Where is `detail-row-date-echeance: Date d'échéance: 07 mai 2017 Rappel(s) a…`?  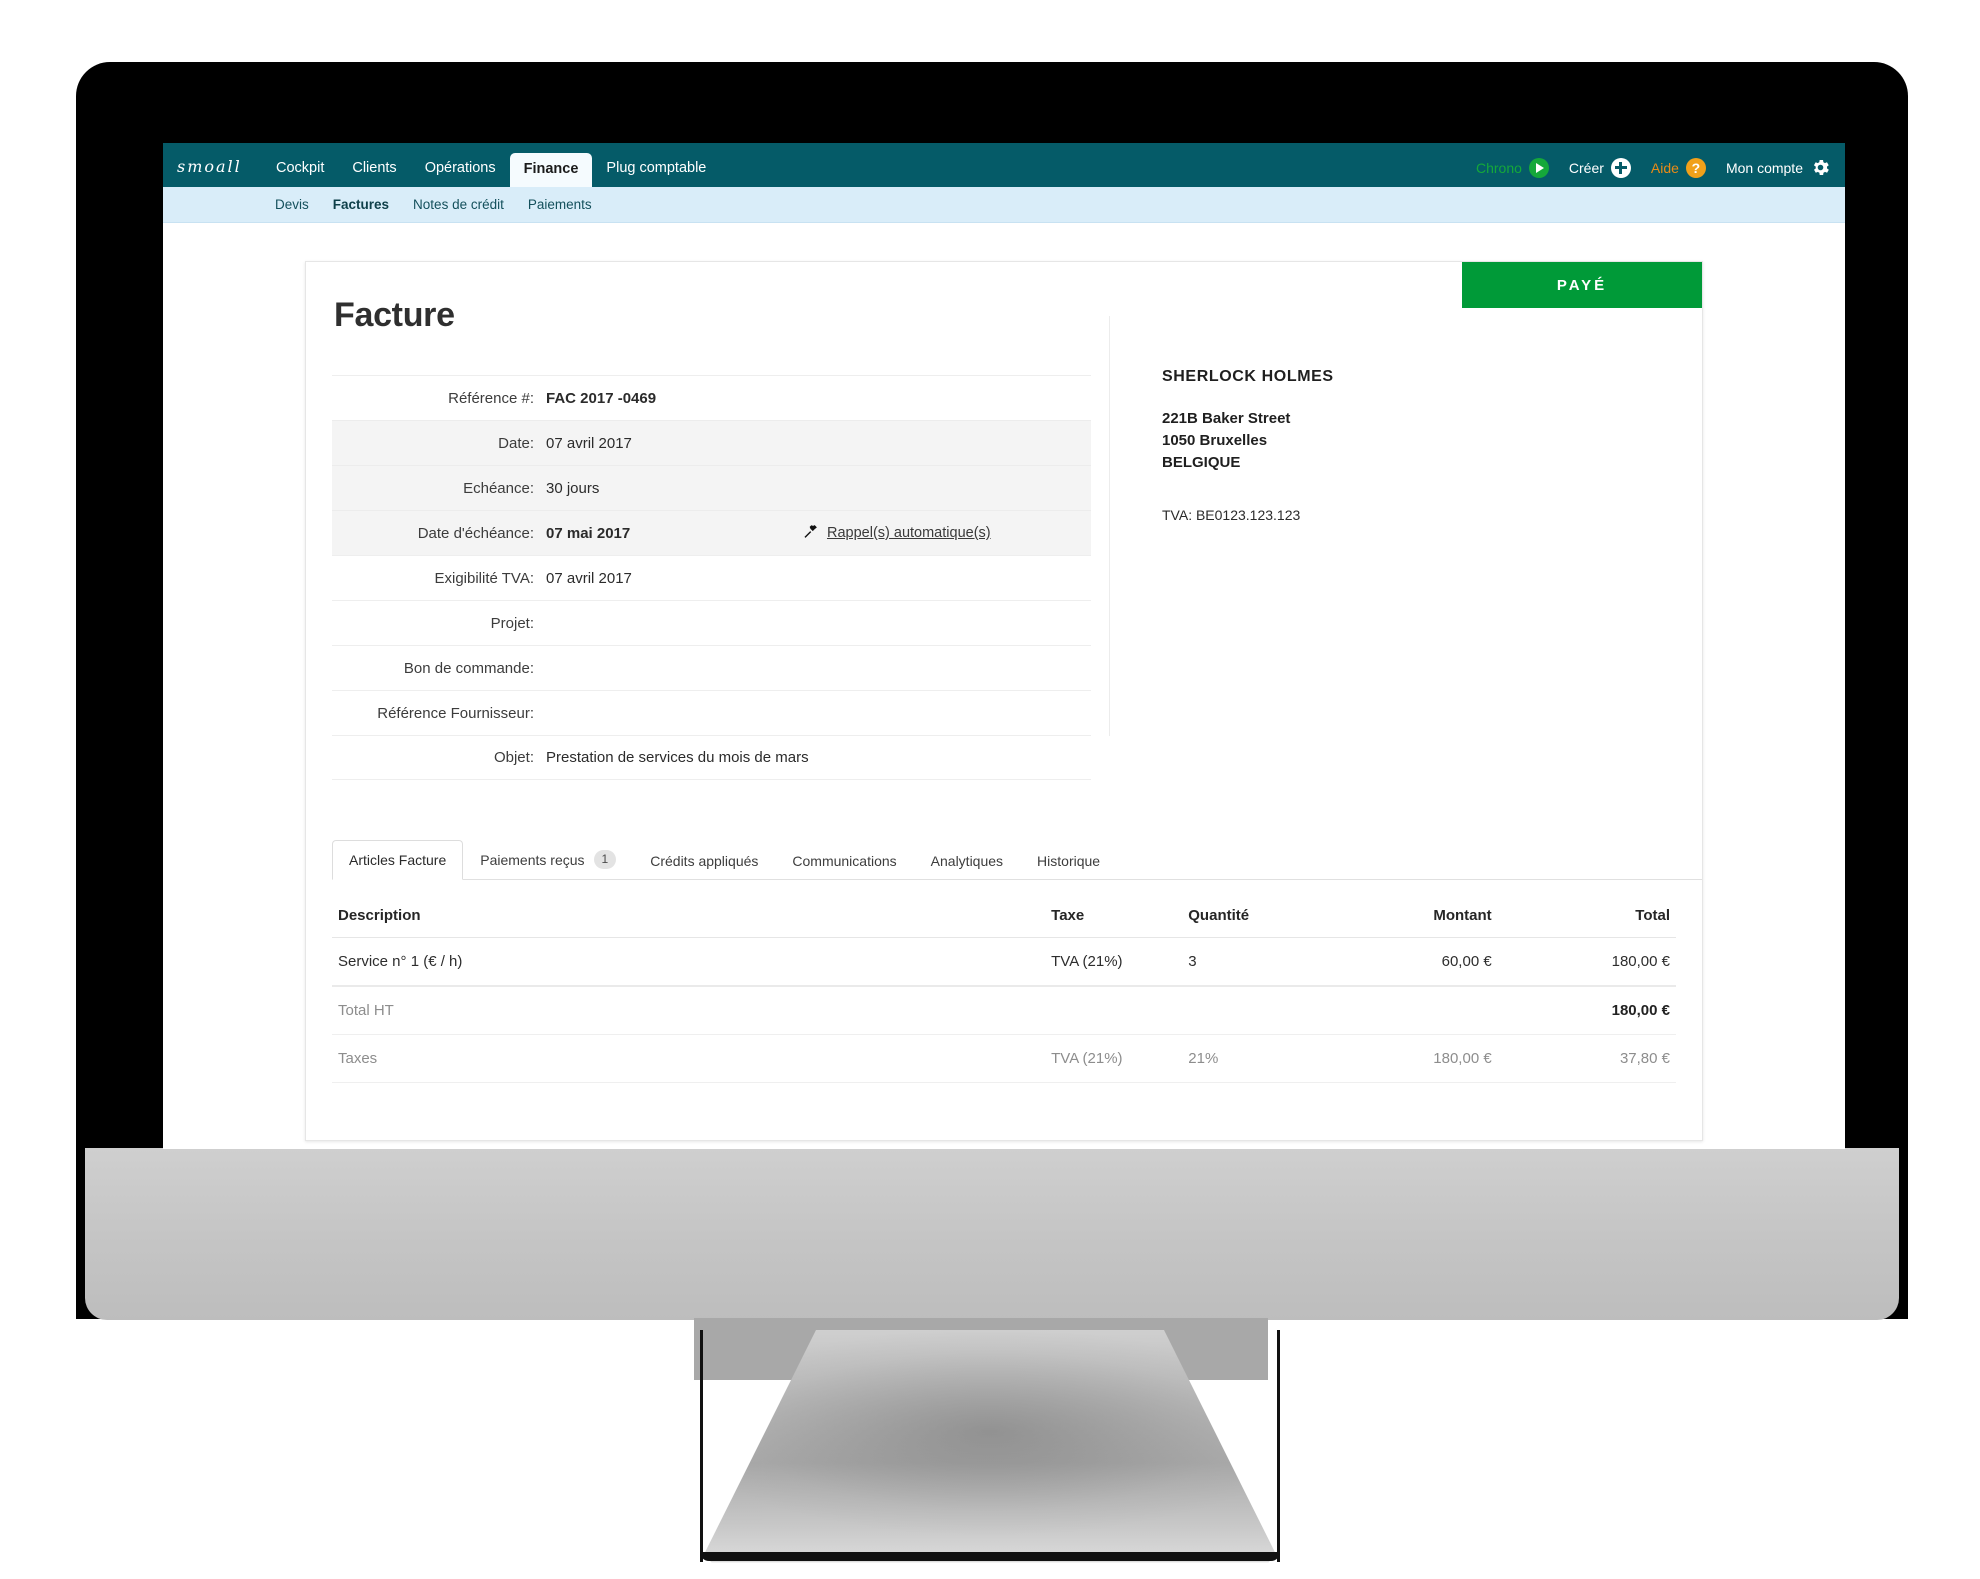 detail-row-date-echeance: Date d'échéance: 07 mai 2017 Rappel(s) a… is located at coordinates (711, 532).